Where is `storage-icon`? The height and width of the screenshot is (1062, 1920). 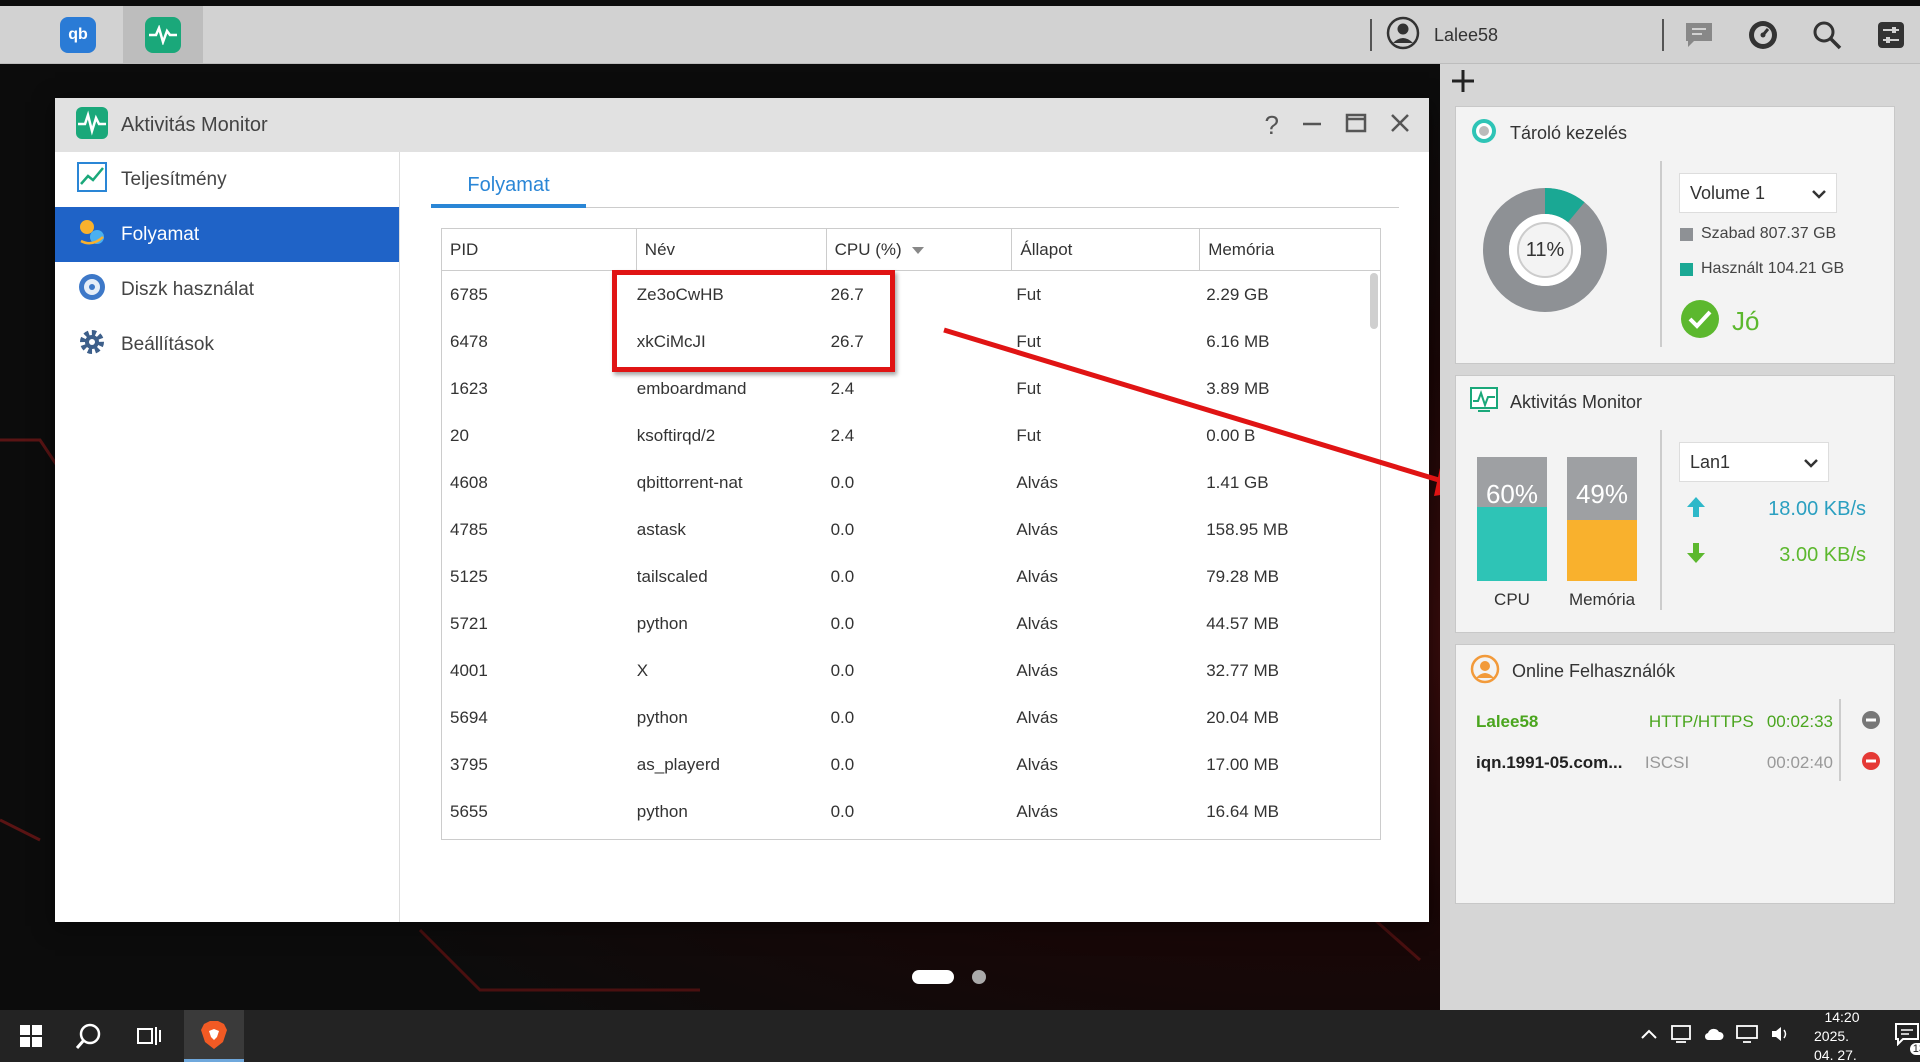
storage-icon is located at coordinates (1484, 133).